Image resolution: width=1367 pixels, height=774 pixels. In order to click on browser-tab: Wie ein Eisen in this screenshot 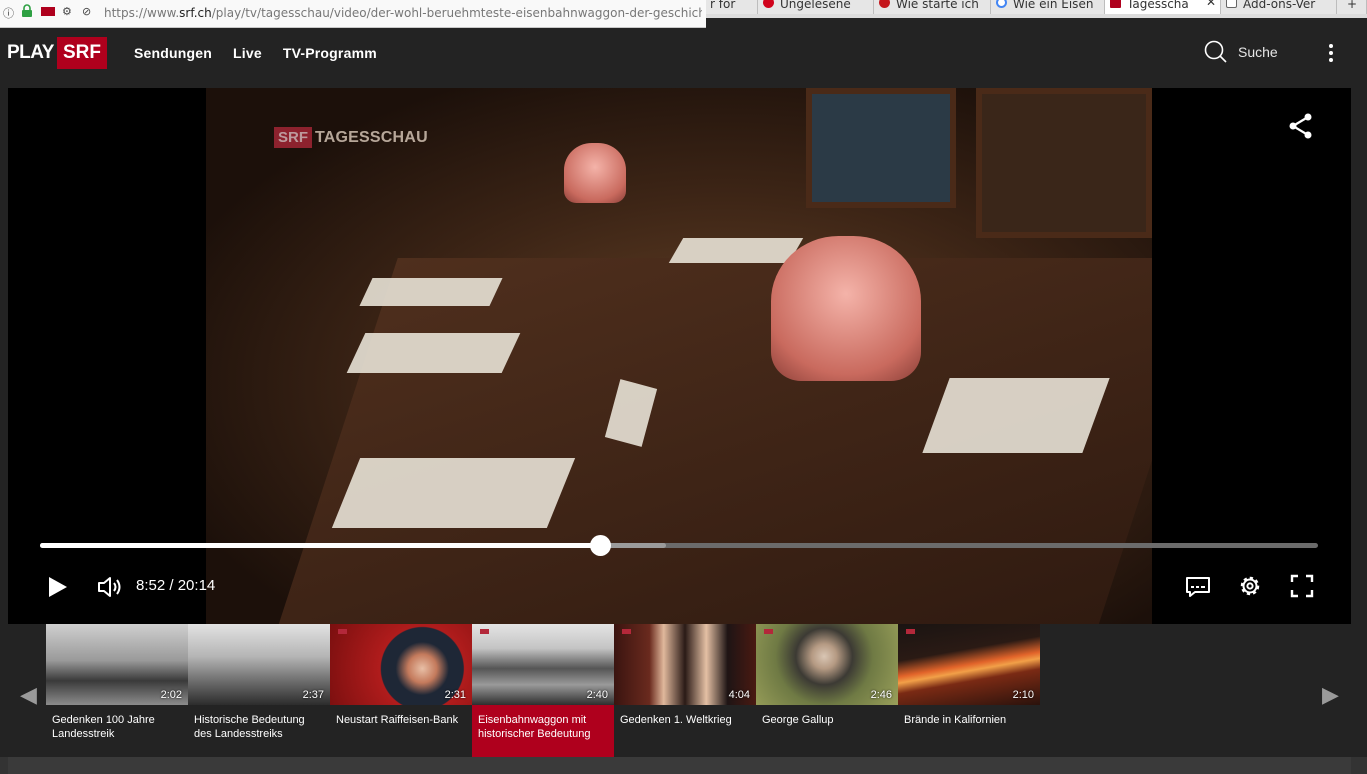, I will do `click(1048, 7)`.